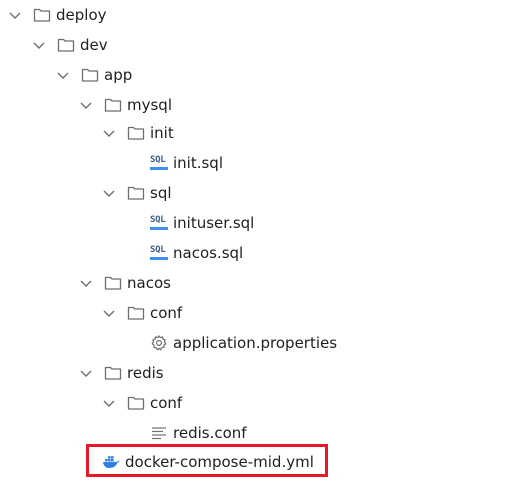  I want to click on folder-label: init, so click(162, 133).